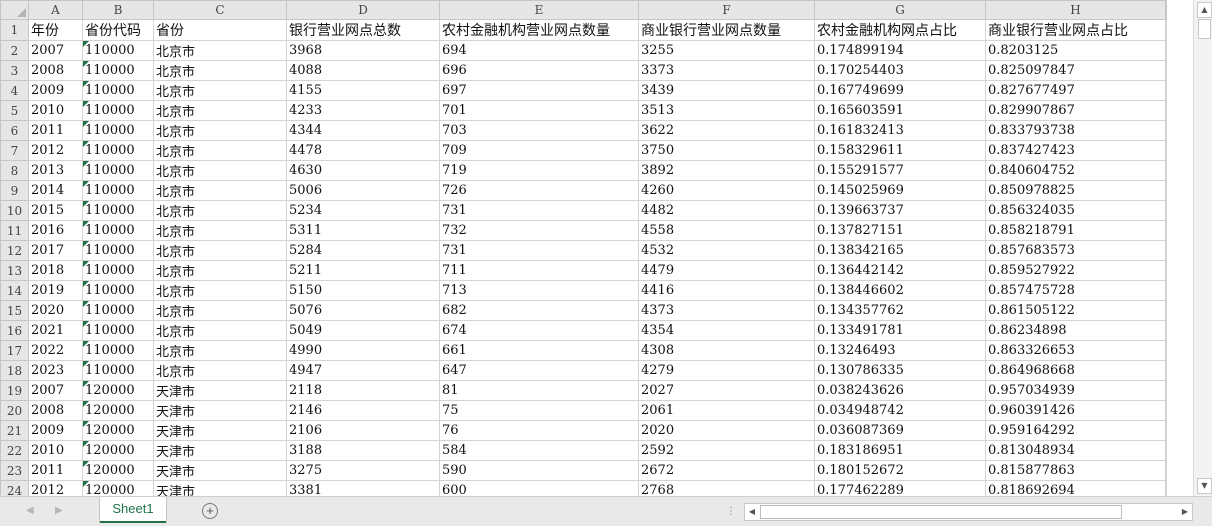 Image resolution: width=1212 pixels, height=526 pixels. What do you see at coordinates (118, 488) in the screenshot?
I see `cell-b24: 120000` at bounding box center [118, 488].